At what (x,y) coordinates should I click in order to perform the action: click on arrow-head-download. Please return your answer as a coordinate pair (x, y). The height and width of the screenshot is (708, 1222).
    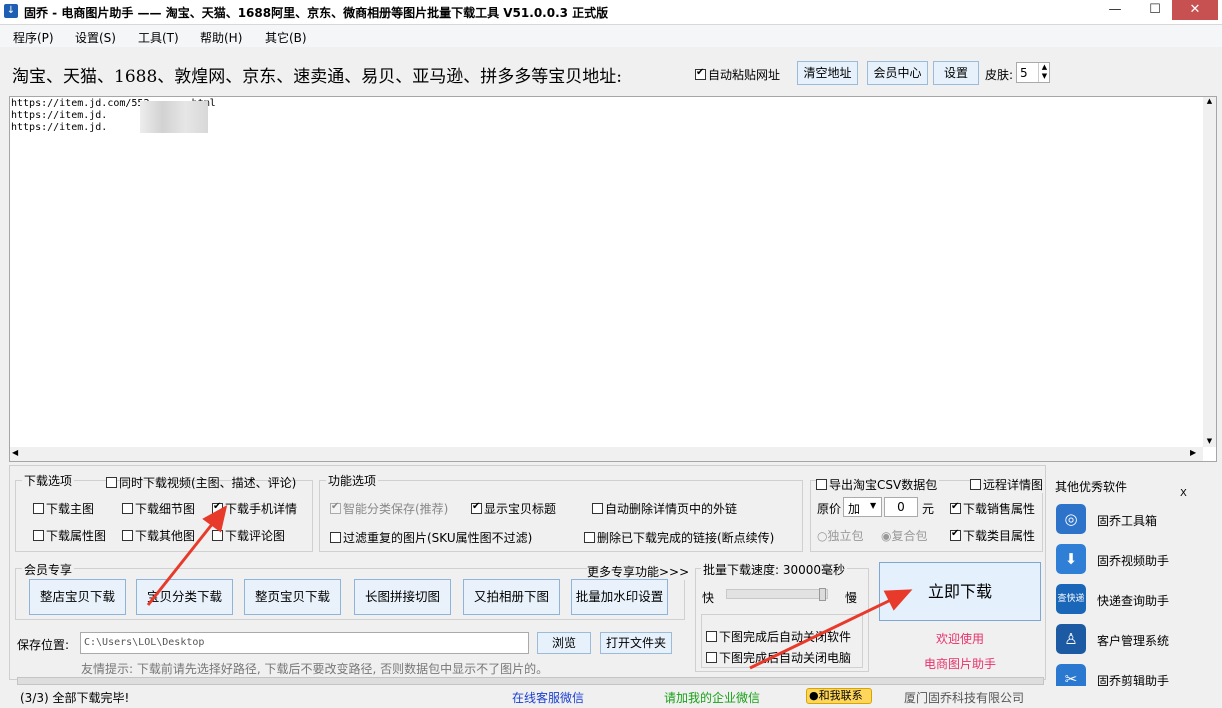
    Looking at the image, I should click on (898, 600).